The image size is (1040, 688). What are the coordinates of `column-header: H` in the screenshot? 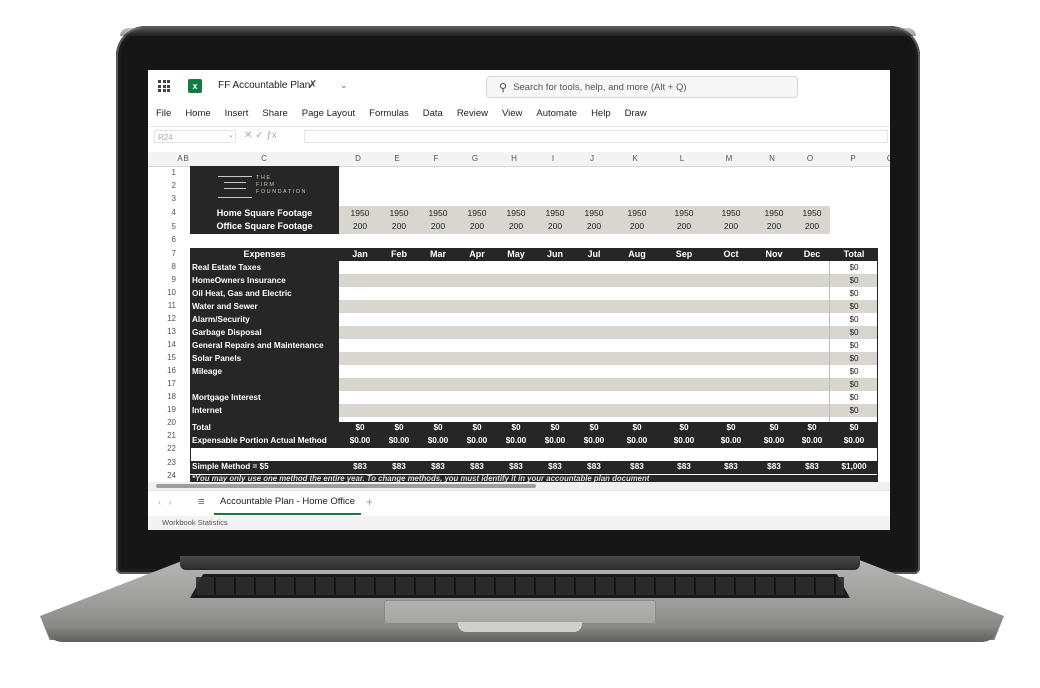 It's located at (514, 158).